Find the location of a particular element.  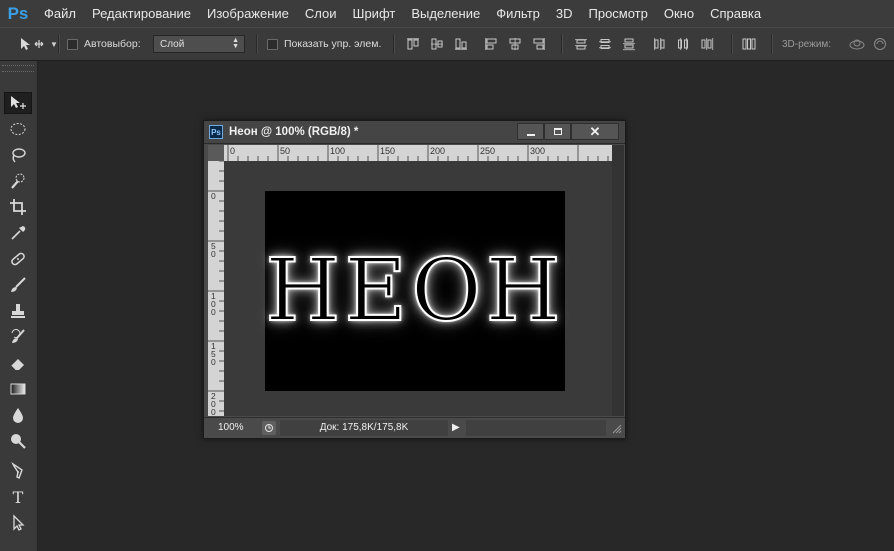

auto-align-layers-icon is located at coordinates (749, 44).